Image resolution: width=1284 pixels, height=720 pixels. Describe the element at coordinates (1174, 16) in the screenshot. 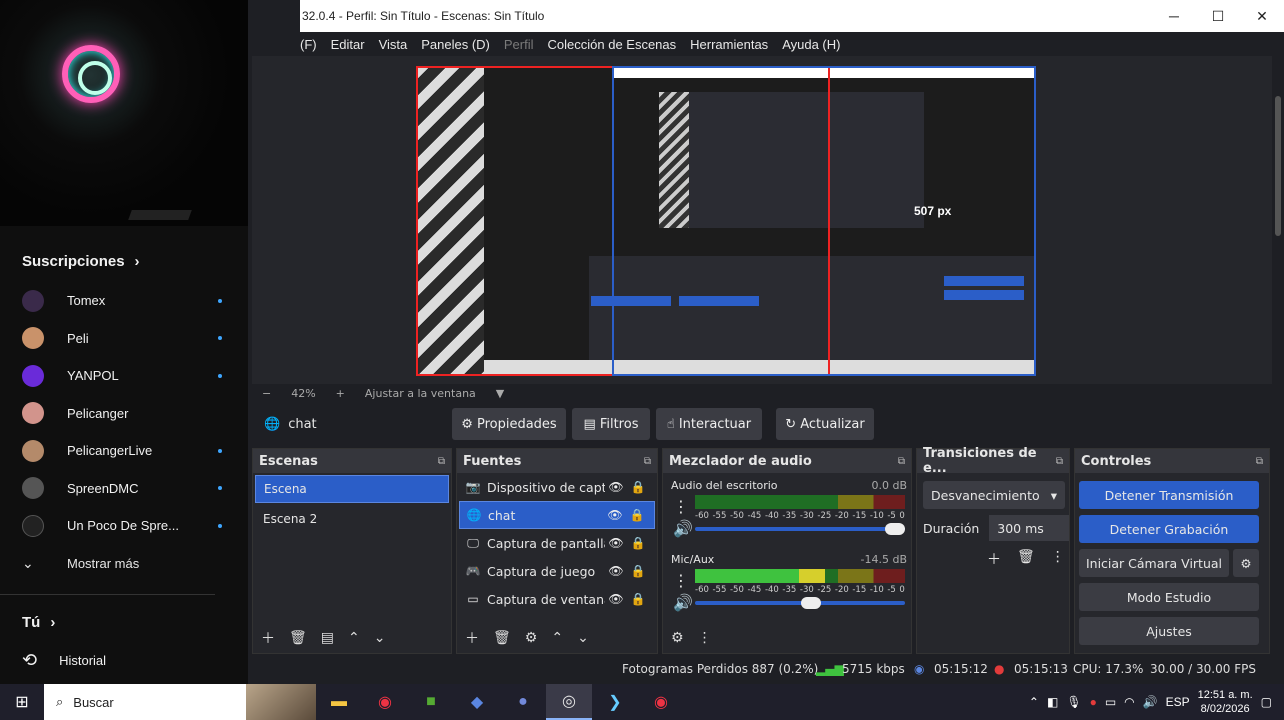

I see `minimize-icon: ─` at that location.